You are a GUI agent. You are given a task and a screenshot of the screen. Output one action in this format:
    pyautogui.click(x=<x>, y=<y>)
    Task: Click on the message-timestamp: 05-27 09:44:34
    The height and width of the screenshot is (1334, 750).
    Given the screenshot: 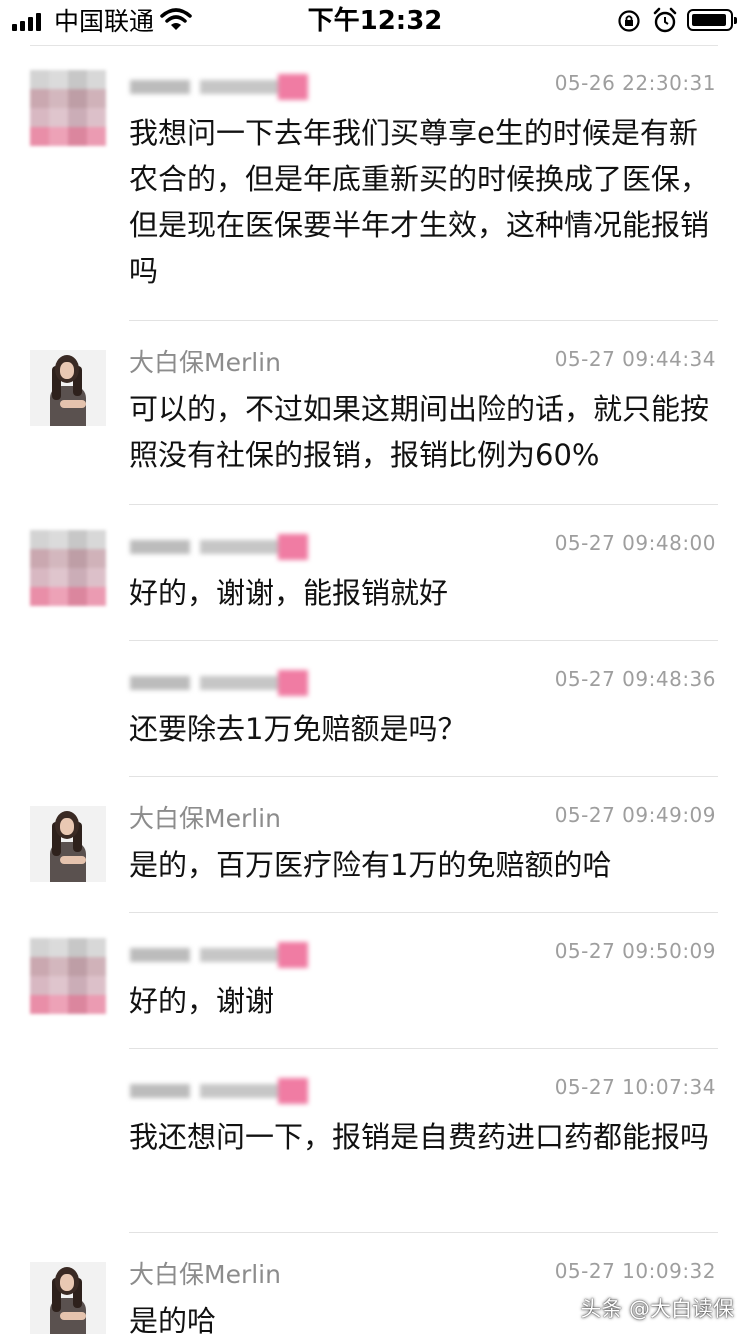 What is the action you would take?
    pyautogui.click(x=635, y=359)
    